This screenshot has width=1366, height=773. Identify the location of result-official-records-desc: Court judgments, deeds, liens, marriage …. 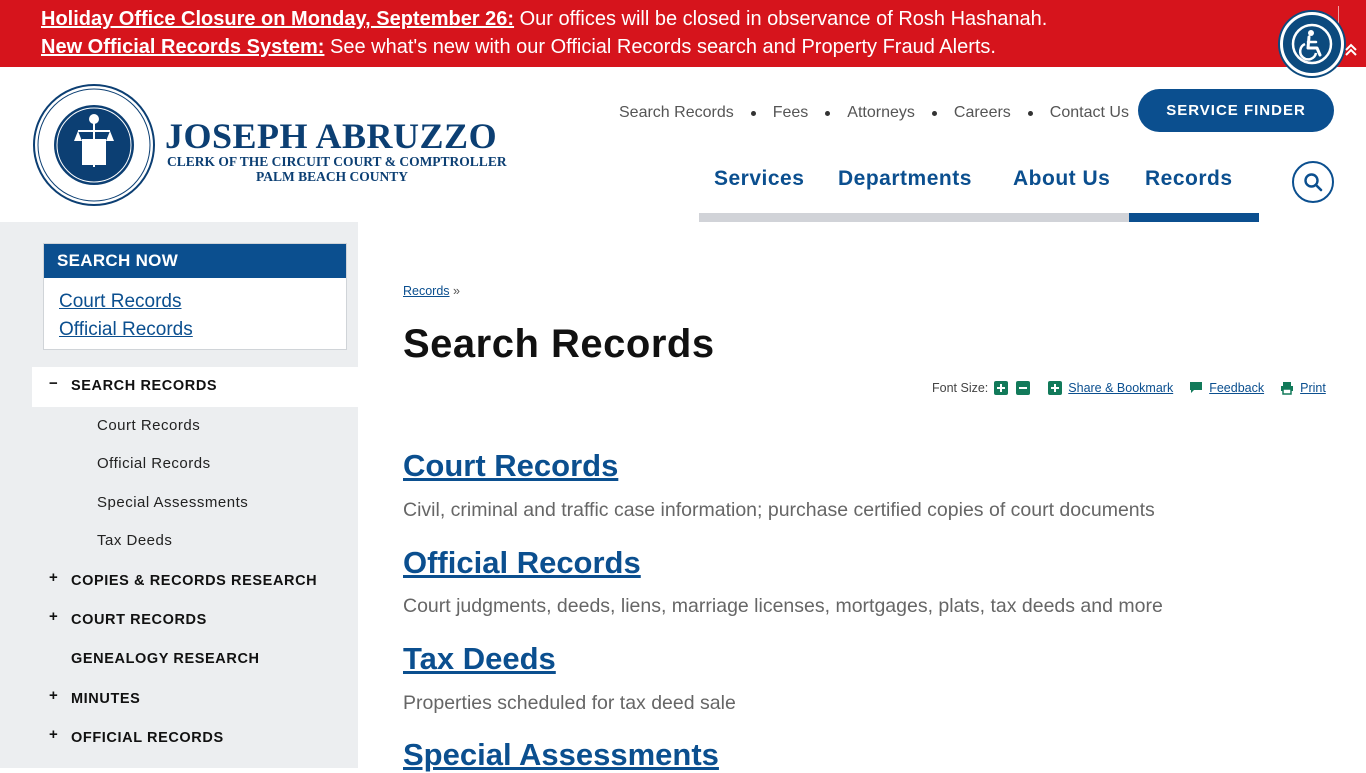
(783, 606).